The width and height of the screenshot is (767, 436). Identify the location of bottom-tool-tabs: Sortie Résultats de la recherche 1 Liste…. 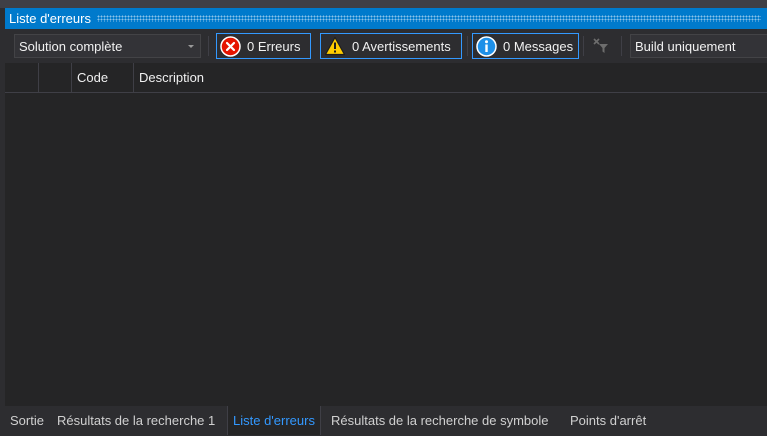
(383, 421).